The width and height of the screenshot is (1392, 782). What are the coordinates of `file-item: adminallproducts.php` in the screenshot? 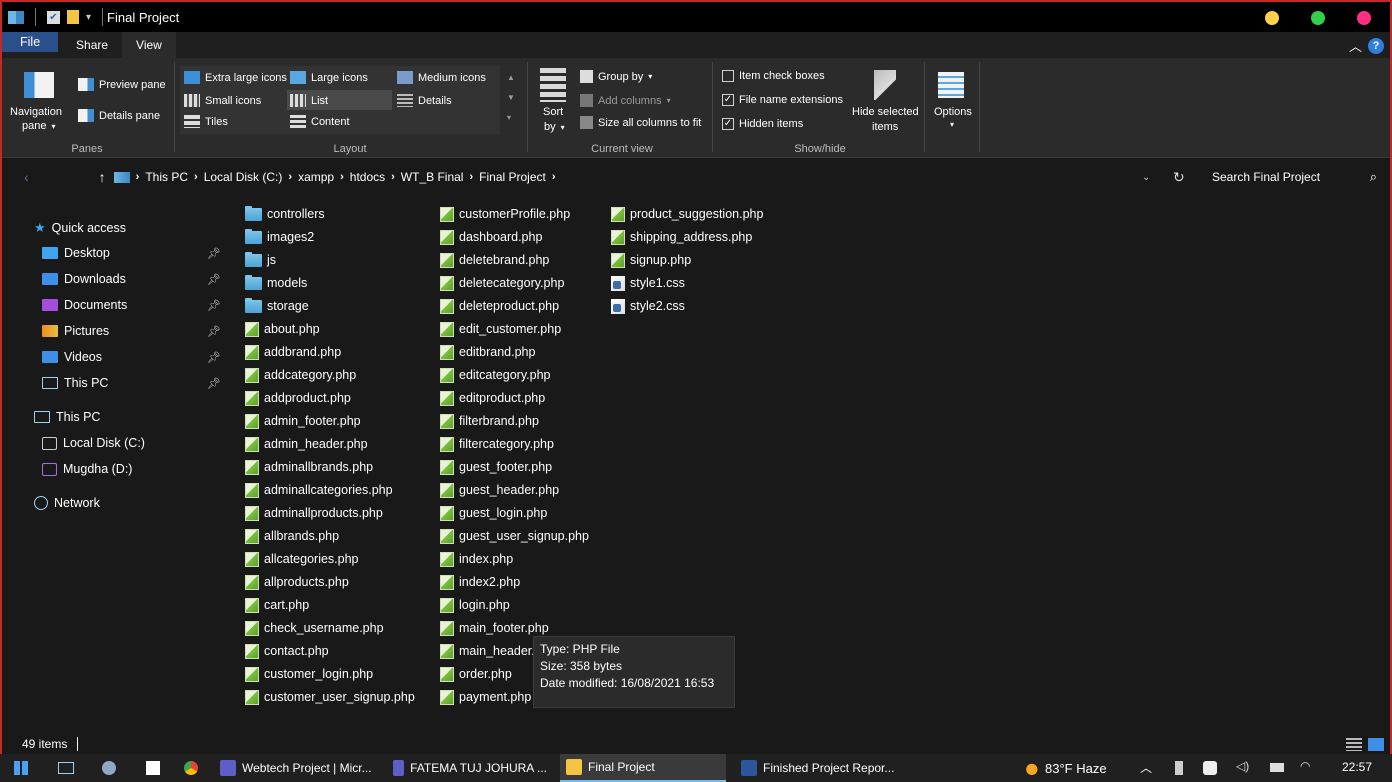 It's located at (314, 513).